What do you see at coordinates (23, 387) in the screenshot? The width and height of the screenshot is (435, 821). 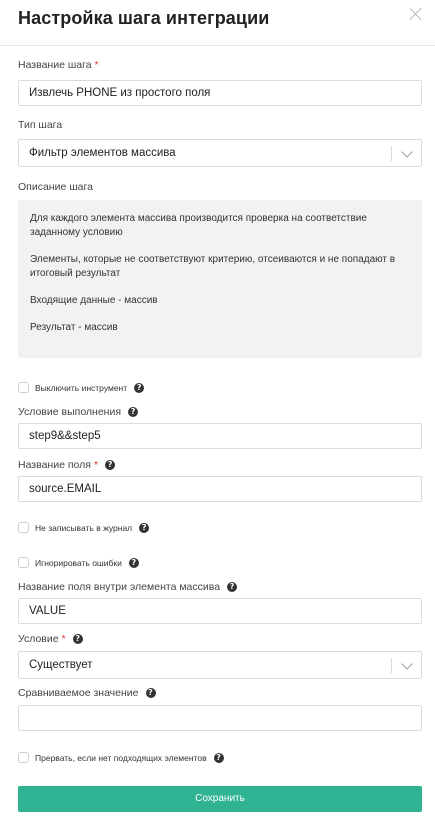 I see `disable-tool-checkbox` at bounding box center [23, 387].